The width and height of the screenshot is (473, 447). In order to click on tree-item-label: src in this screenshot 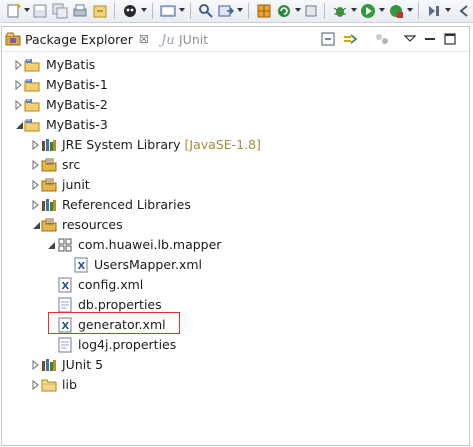, I will do `click(71, 164)`.